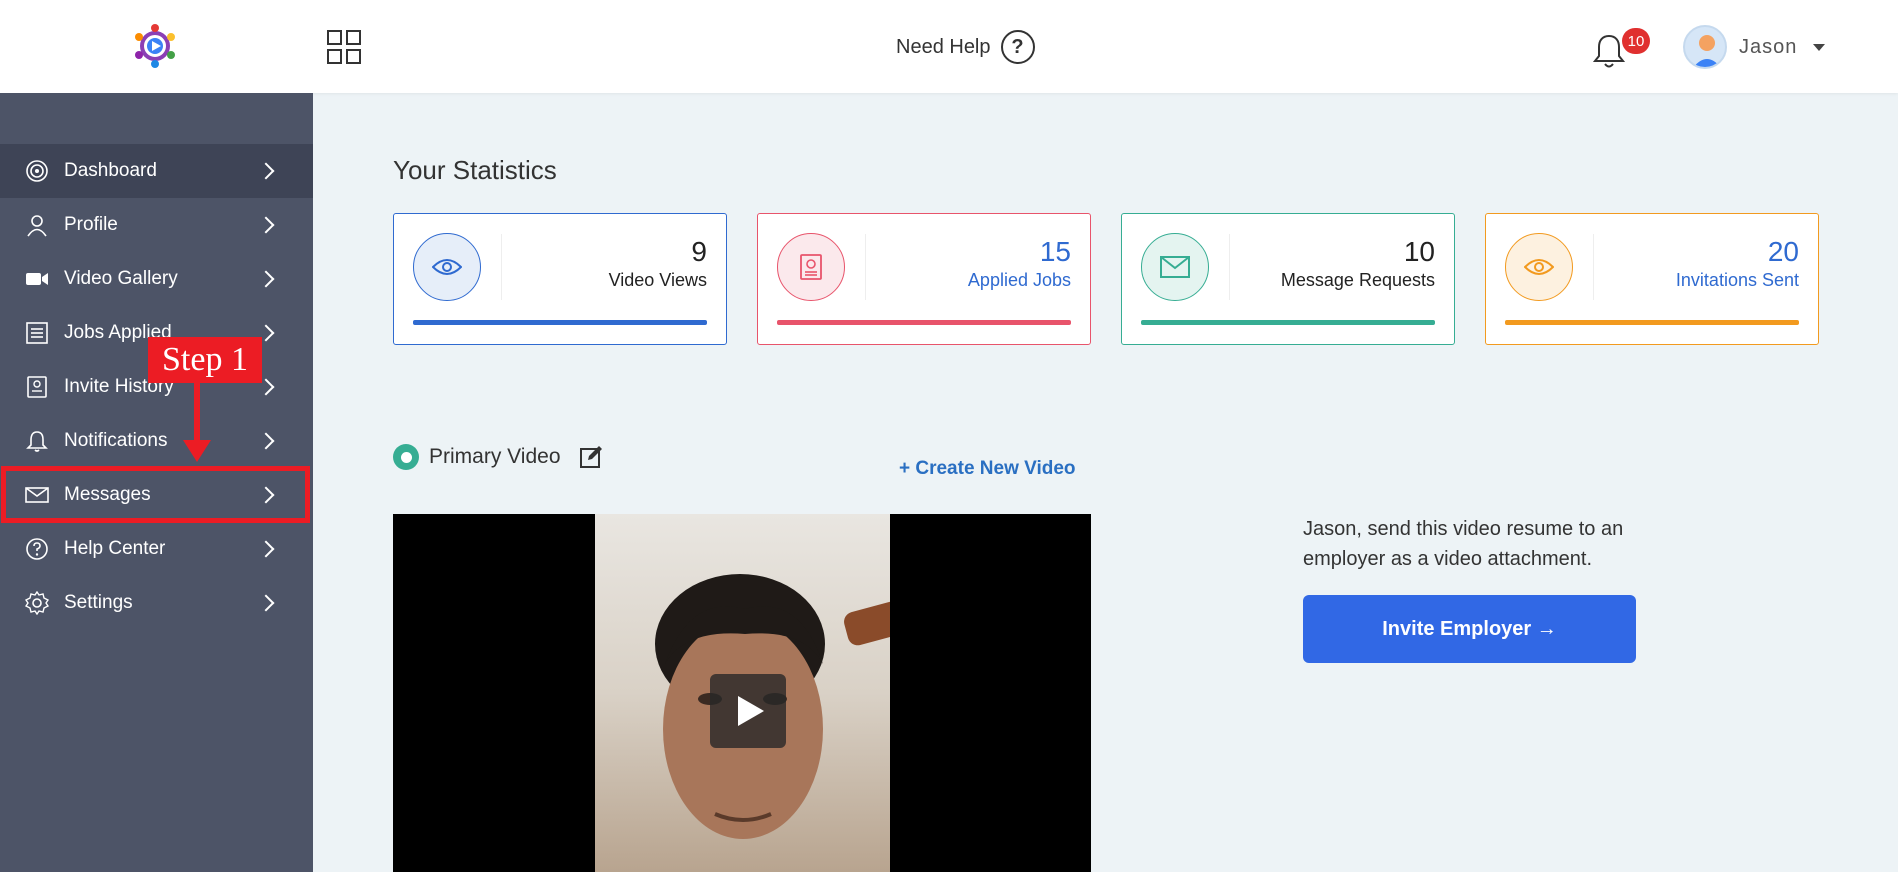 The height and width of the screenshot is (872, 1898). Describe the element at coordinates (37, 387) in the screenshot. I see `invite-history-icon` at that location.